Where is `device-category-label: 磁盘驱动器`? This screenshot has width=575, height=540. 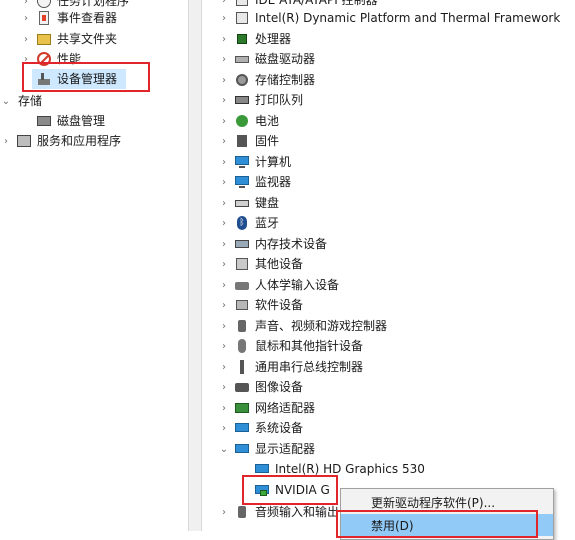 device-category-label: 磁盘驱动器 is located at coordinates (285, 59).